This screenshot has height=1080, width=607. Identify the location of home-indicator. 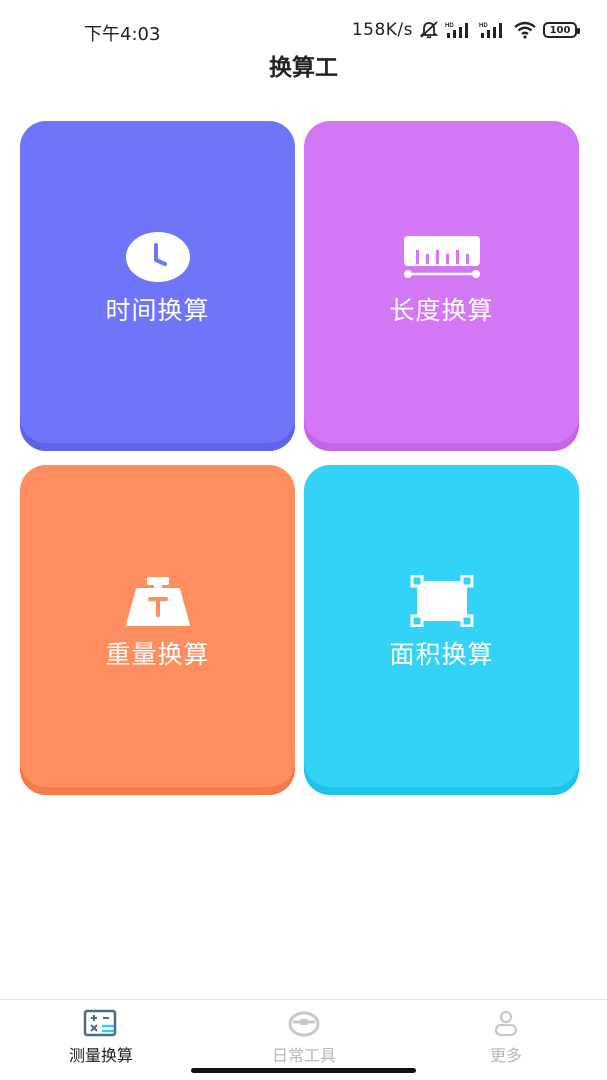
(303, 1070).